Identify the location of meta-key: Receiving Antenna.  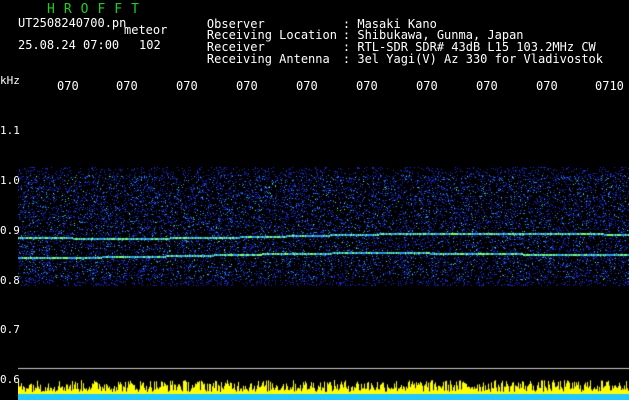
(268, 59).